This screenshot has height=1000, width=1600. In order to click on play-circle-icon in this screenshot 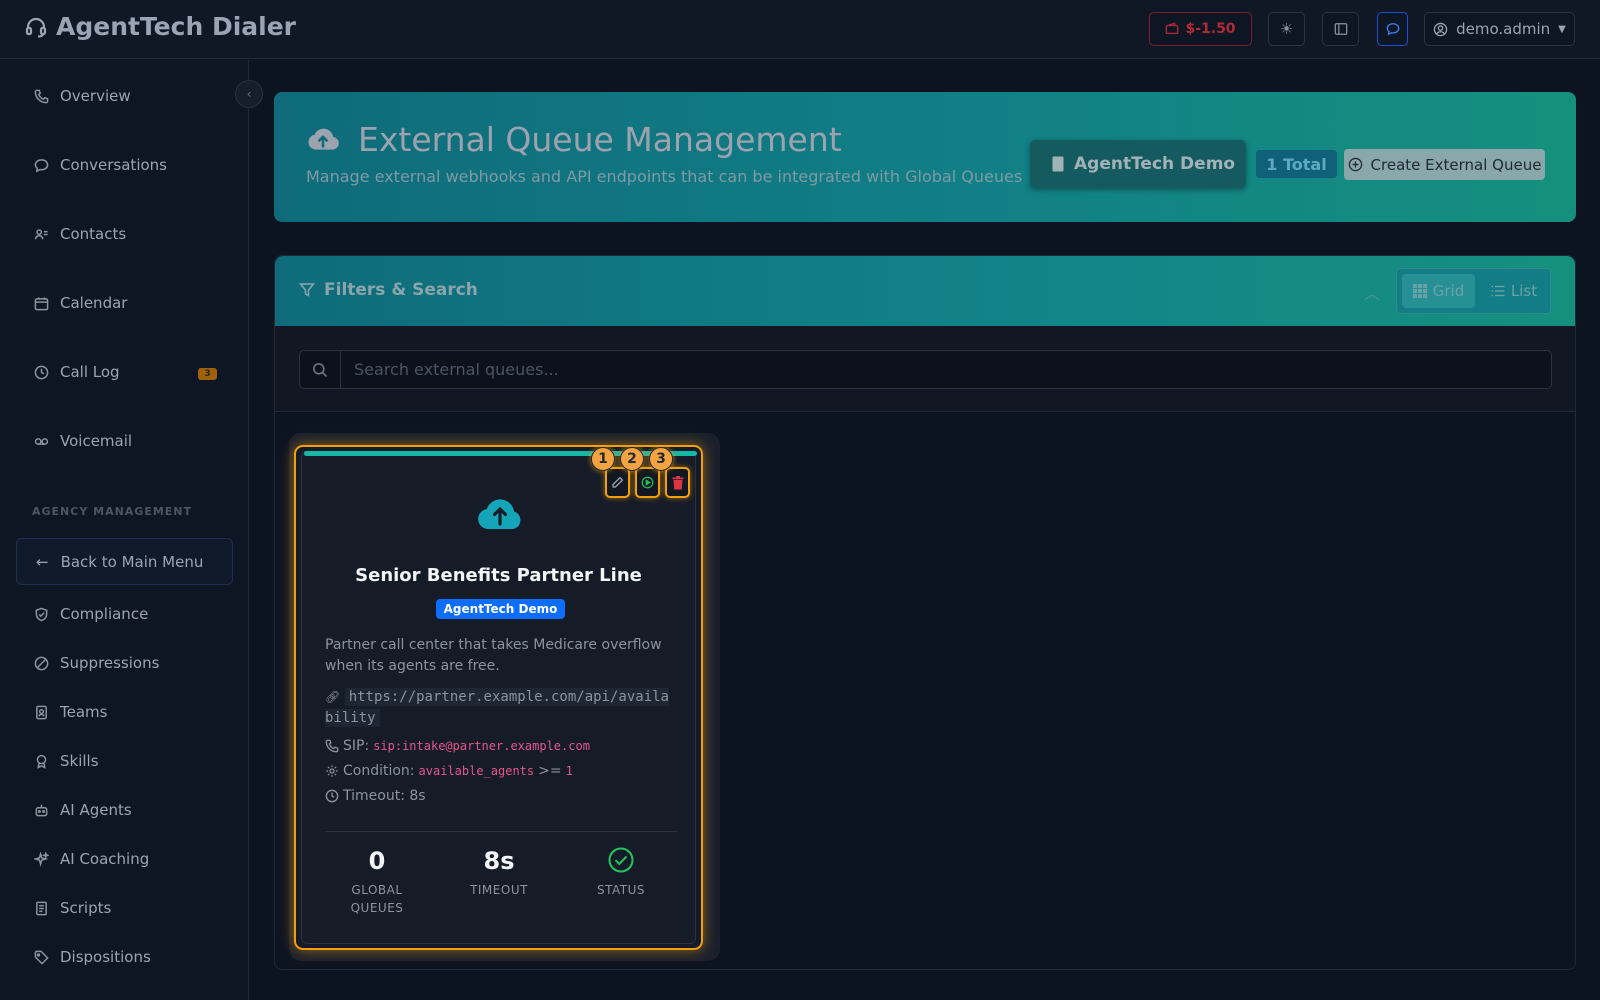, I will do `click(647, 482)`.